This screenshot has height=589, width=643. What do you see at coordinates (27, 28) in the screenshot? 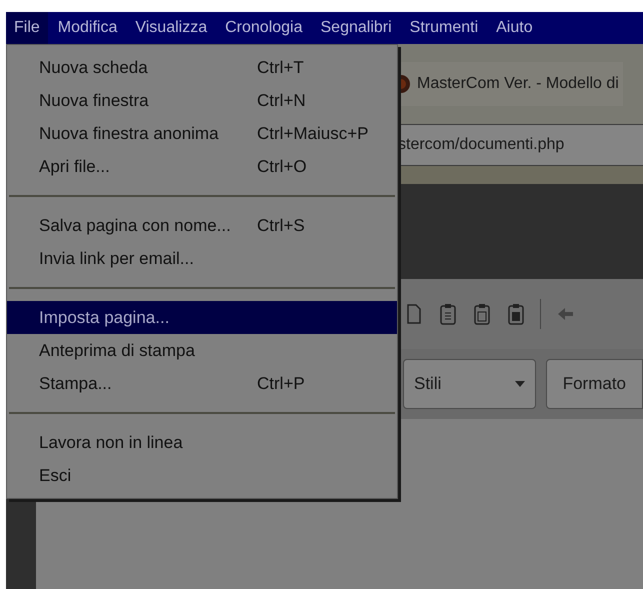
I see `menu-item: File` at bounding box center [27, 28].